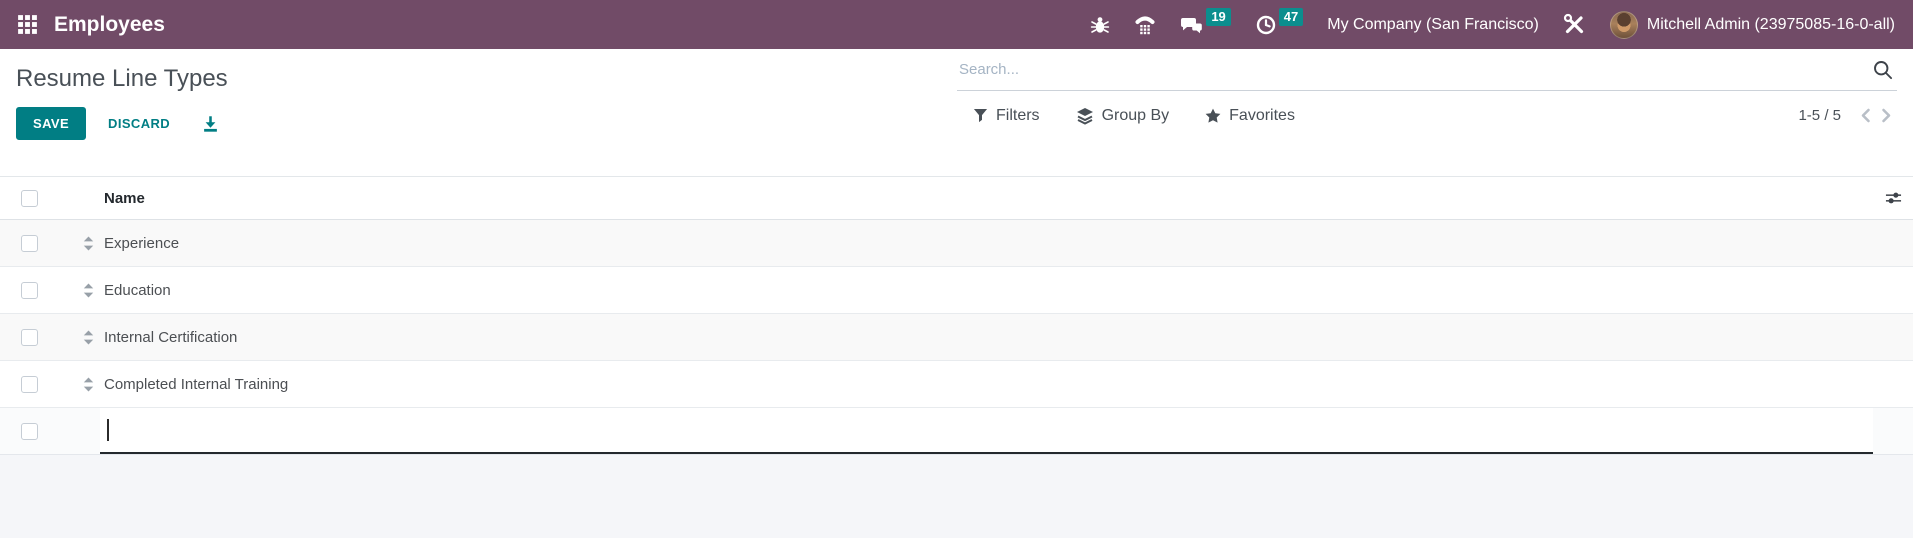 Image resolution: width=1913 pixels, height=538 pixels. I want to click on pager-next-button, so click(1886, 115).